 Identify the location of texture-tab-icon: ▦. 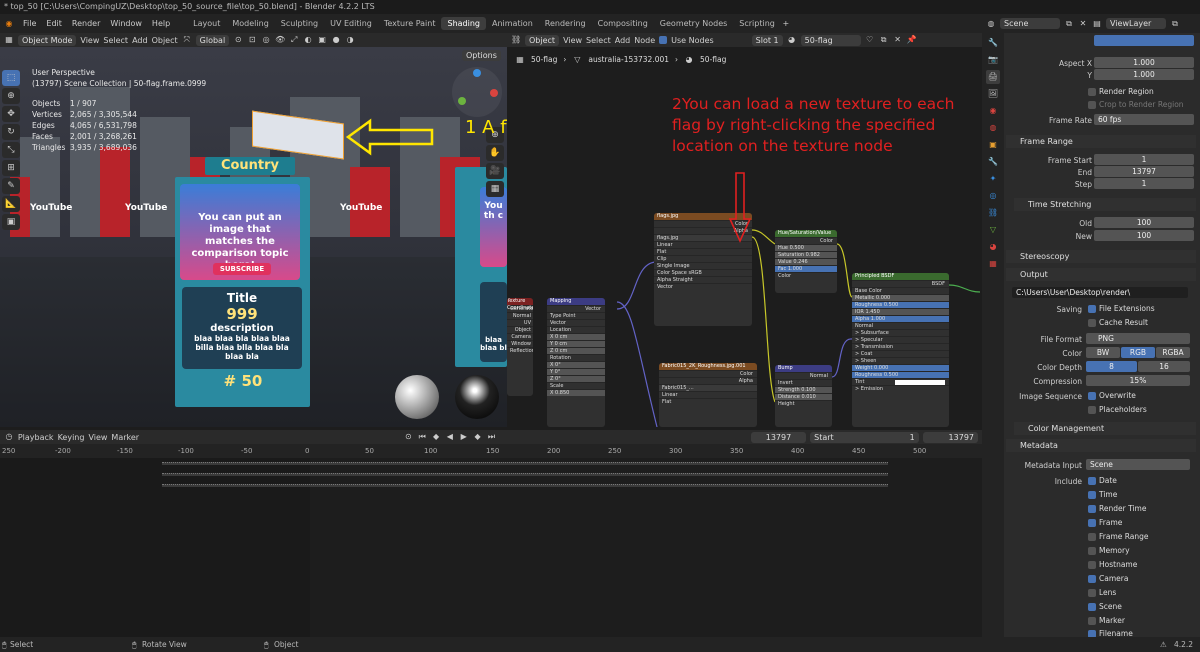
(993, 264).